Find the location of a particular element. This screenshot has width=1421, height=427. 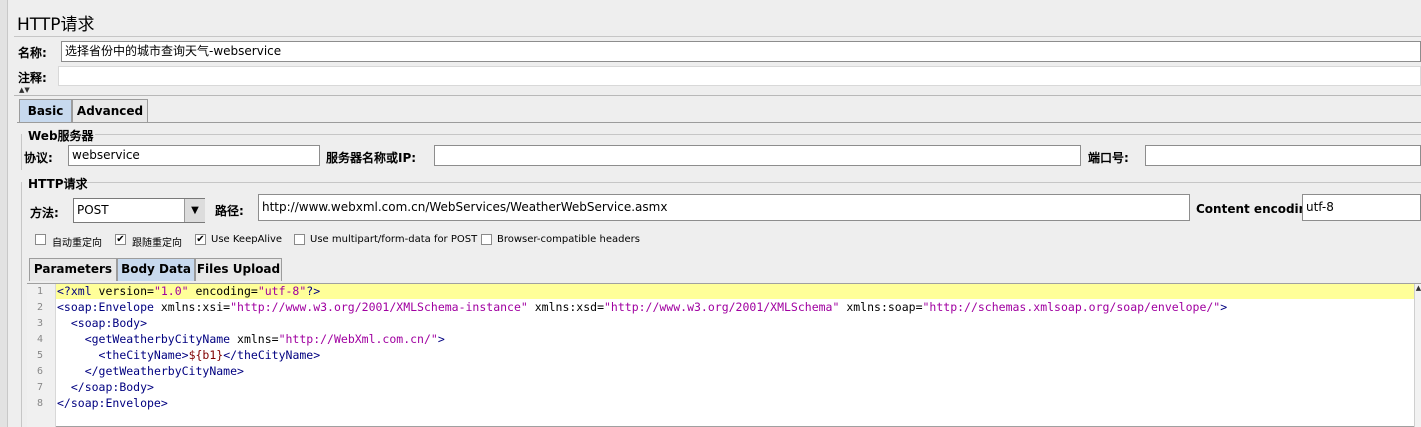

protocol-input: webservice is located at coordinates (194, 155).